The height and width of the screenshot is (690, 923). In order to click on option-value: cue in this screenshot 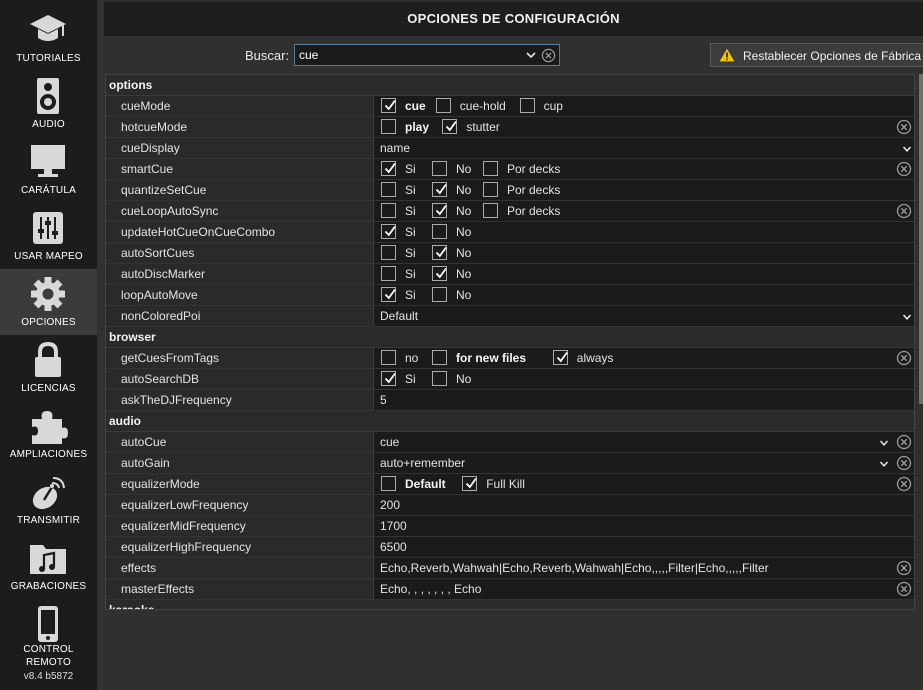, I will do `click(644, 442)`.